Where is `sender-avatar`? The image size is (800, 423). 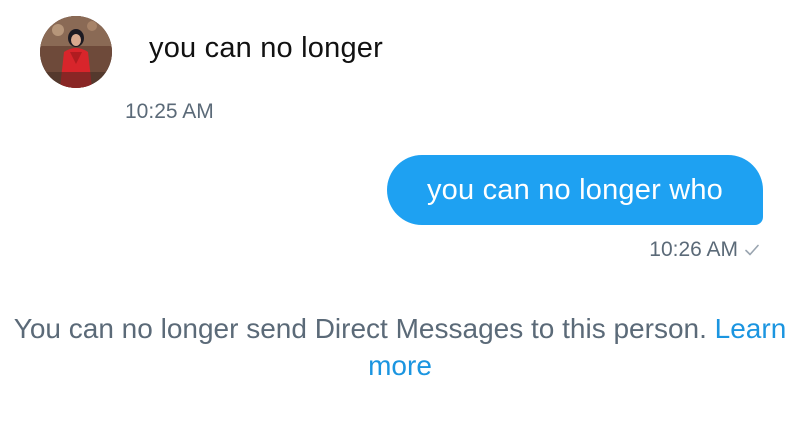
sender-avatar is located at coordinates (76, 52).